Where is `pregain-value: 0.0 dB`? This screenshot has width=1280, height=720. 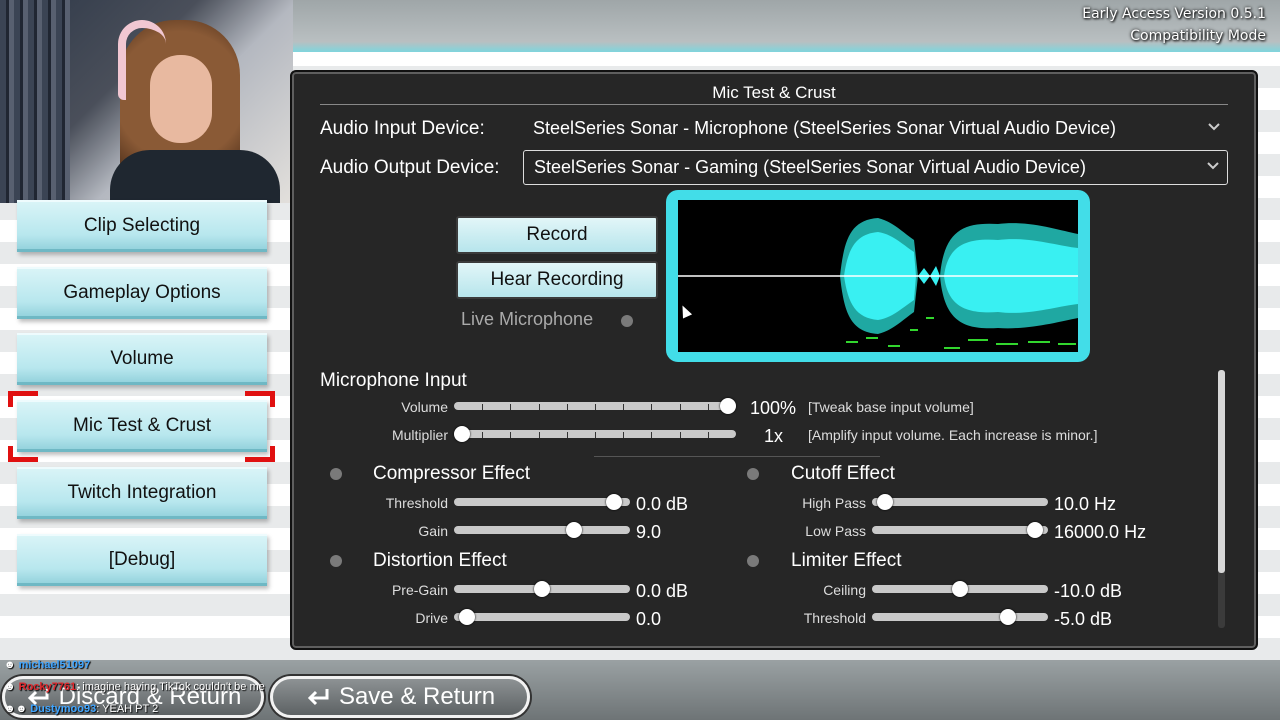
pregain-value: 0.0 dB is located at coordinates (662, 591).